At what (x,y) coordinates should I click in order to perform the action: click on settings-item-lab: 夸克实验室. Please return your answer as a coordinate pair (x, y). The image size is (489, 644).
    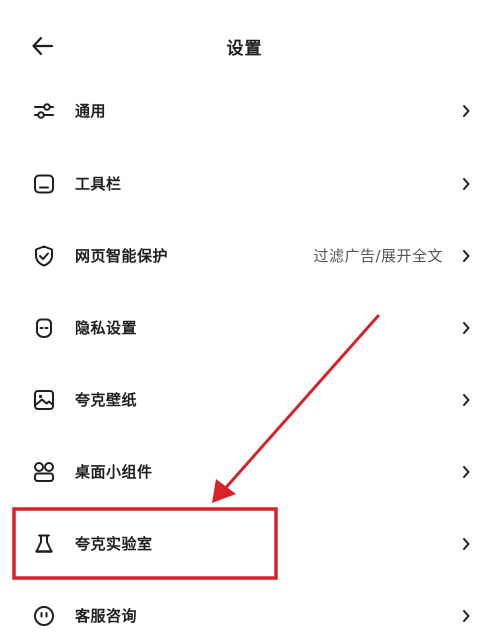
    Looking at the image, I should click on (244, 544).